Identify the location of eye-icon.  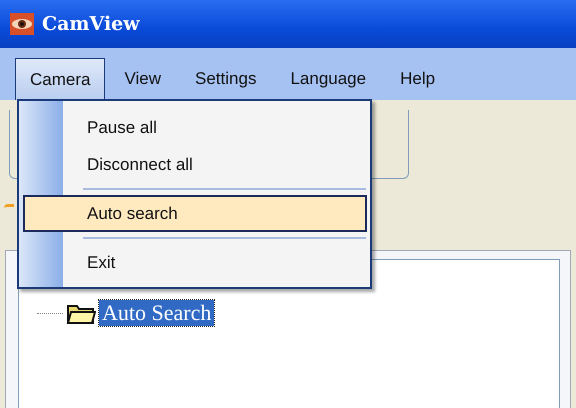
(22, 24).